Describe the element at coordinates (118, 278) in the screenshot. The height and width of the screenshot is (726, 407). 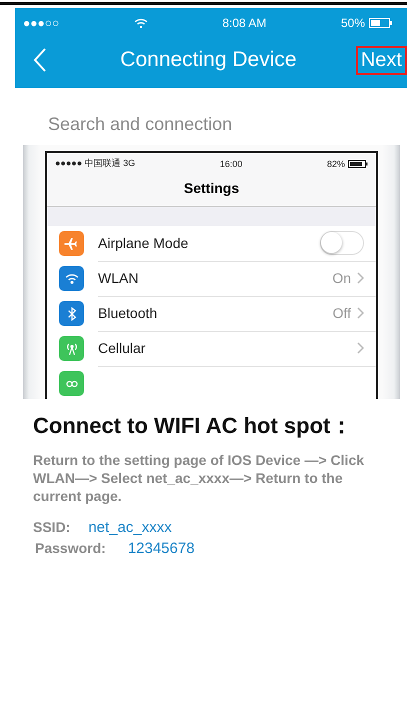
I see `setting-label: WLAN` at that location.